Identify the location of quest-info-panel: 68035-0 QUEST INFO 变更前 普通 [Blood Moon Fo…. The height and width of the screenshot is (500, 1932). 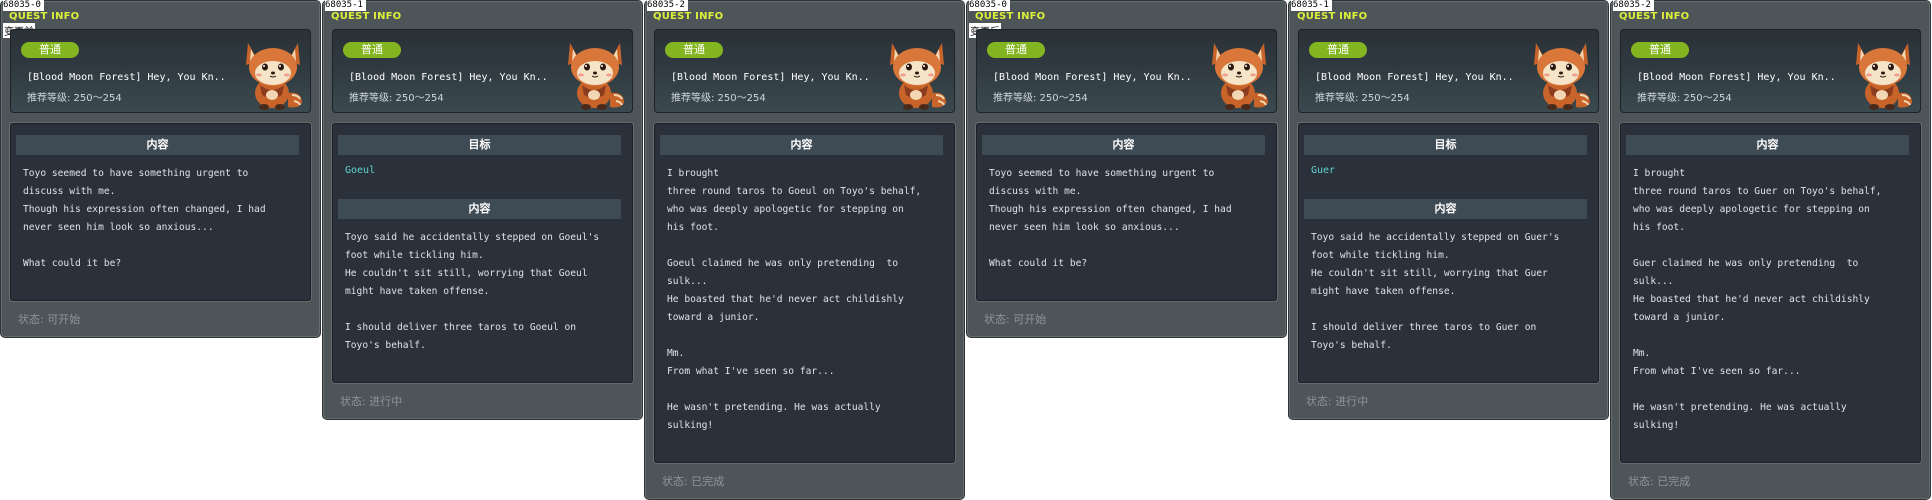
(160, 169).